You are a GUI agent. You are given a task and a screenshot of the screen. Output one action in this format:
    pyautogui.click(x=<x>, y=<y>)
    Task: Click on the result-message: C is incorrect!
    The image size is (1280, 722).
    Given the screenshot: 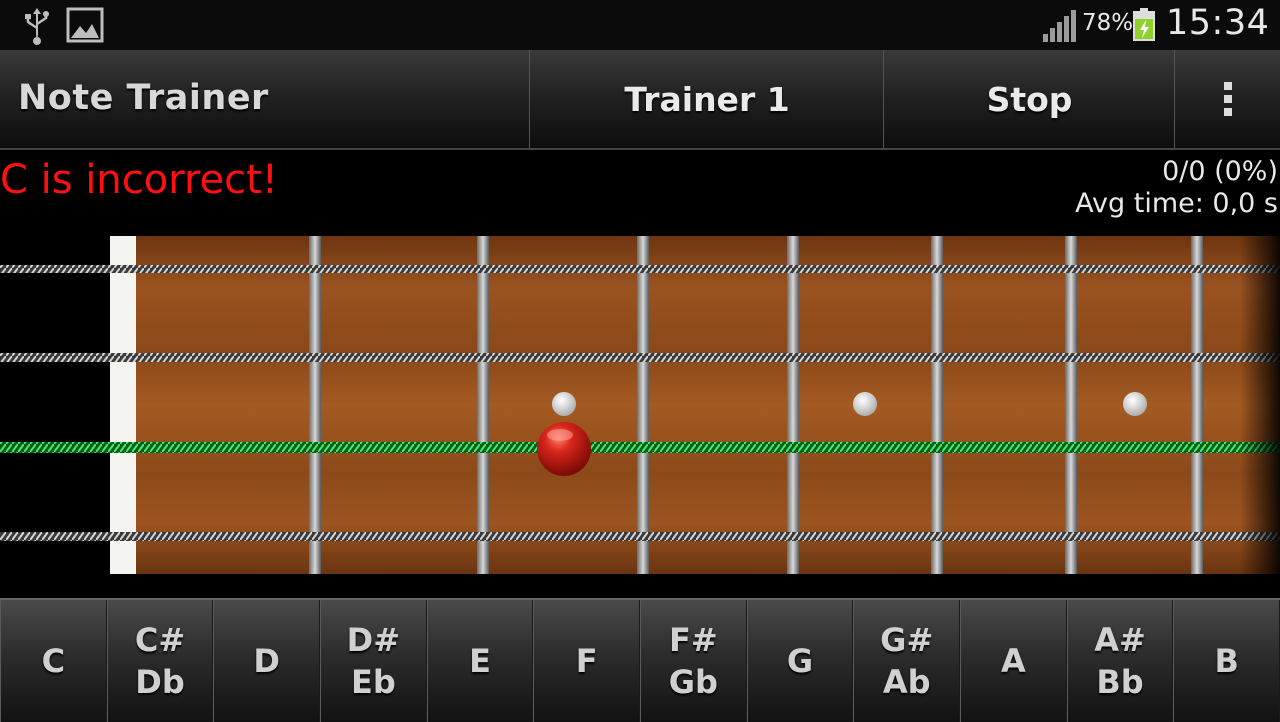 What is the action you would take?
    pyautogui.click(x=139, y=180)
    